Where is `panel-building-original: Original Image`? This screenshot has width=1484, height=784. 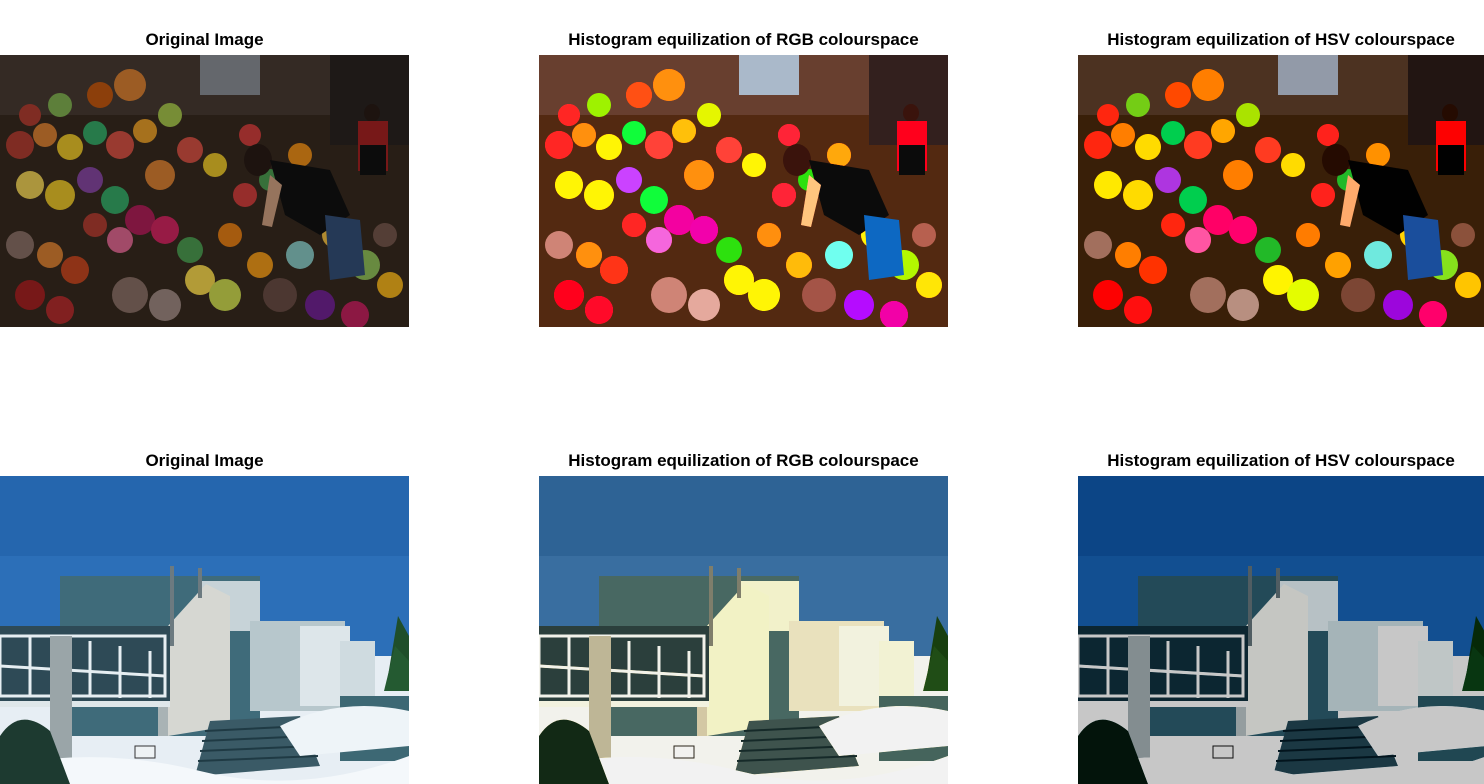
panel-building-original: Original Image is located at coordinates (204, 617).